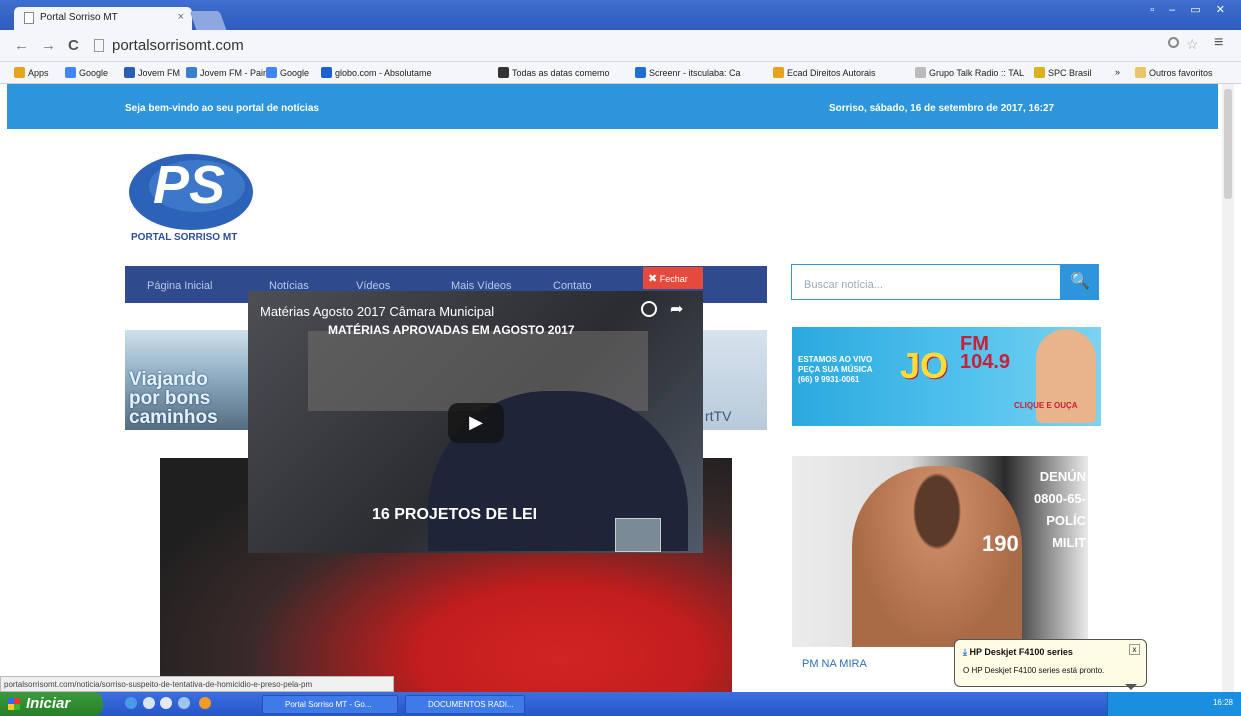  What do you see at coordinates (1059, 509) in the screenshot?
I see `police-wall-text: DENÚN 0800-65- POLÍC MILIT` at bounding box center [1059, 509].